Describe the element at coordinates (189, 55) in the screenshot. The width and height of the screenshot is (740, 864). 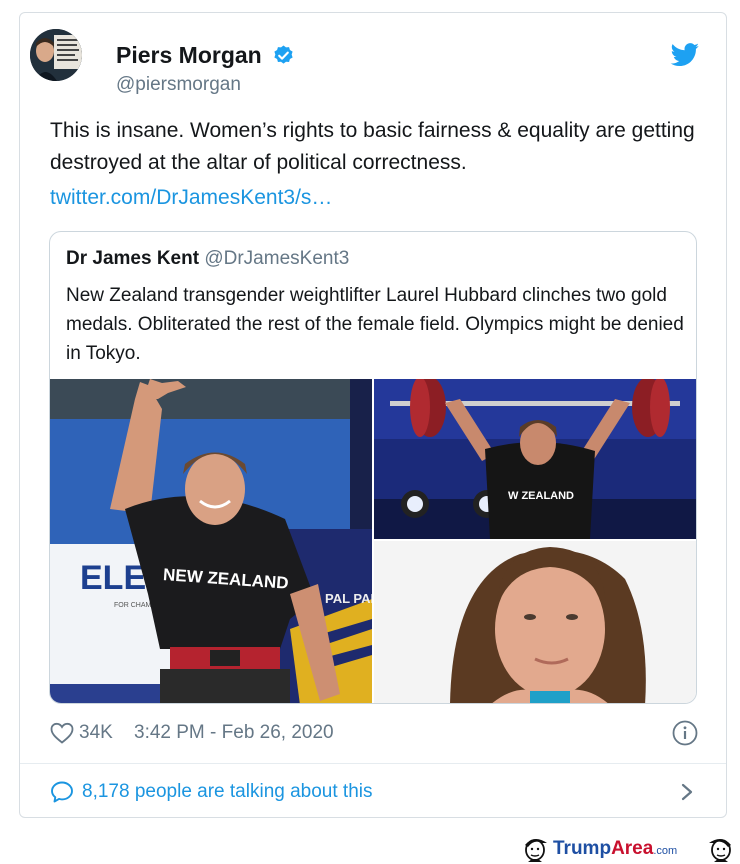
I see `author-name: Piers Morgan` at that location.